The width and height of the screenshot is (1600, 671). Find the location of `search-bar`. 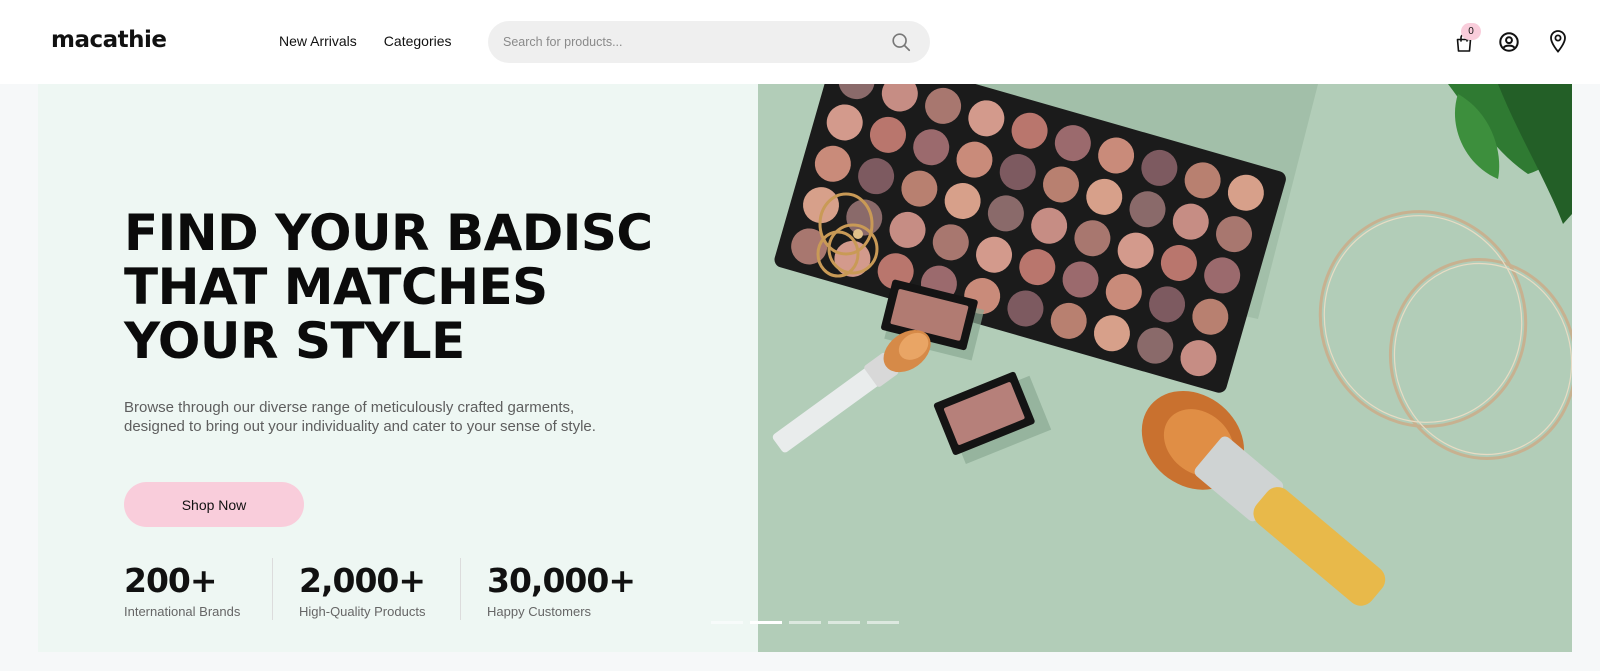

search-bar is located at coordinates (709, 42).